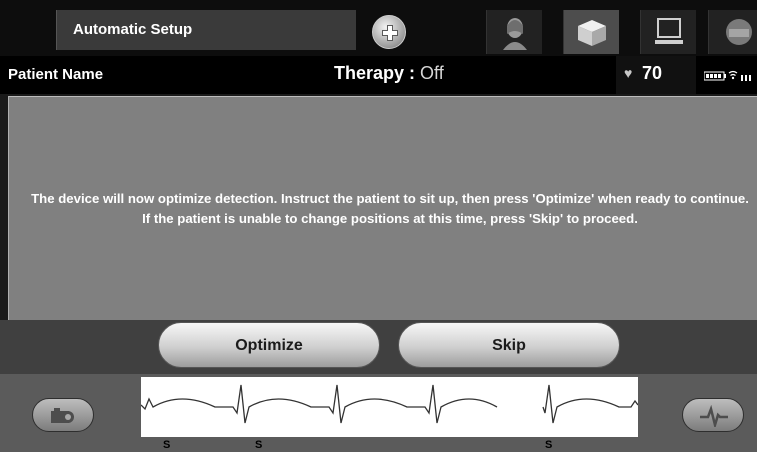 This screenshot has height=452, width=757. I want to click on wireless-icon, so click(733, 75).